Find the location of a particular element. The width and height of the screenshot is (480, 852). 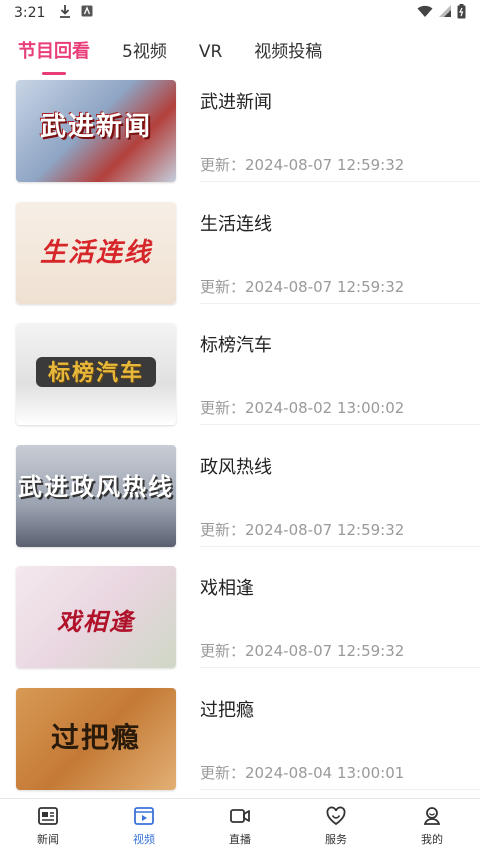

program-title: 过把瘾 is located at coordinates (227, 709).